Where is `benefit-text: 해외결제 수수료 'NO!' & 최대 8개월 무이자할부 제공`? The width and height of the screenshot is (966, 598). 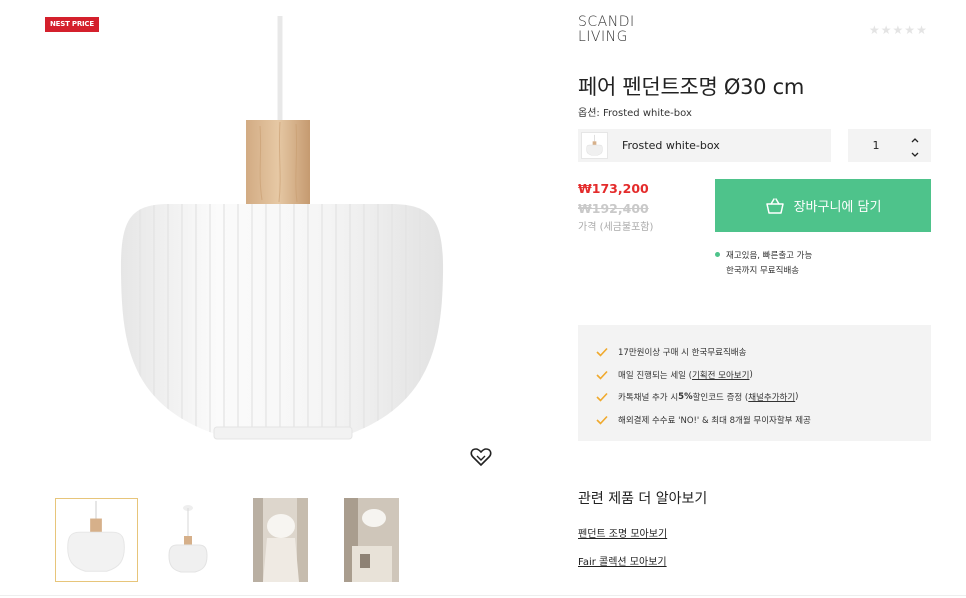
benefit-text: 해외결제 수수료 'NO!' & 최대 8개월 무이자할부 제공 is located at coordinates (714, 420).